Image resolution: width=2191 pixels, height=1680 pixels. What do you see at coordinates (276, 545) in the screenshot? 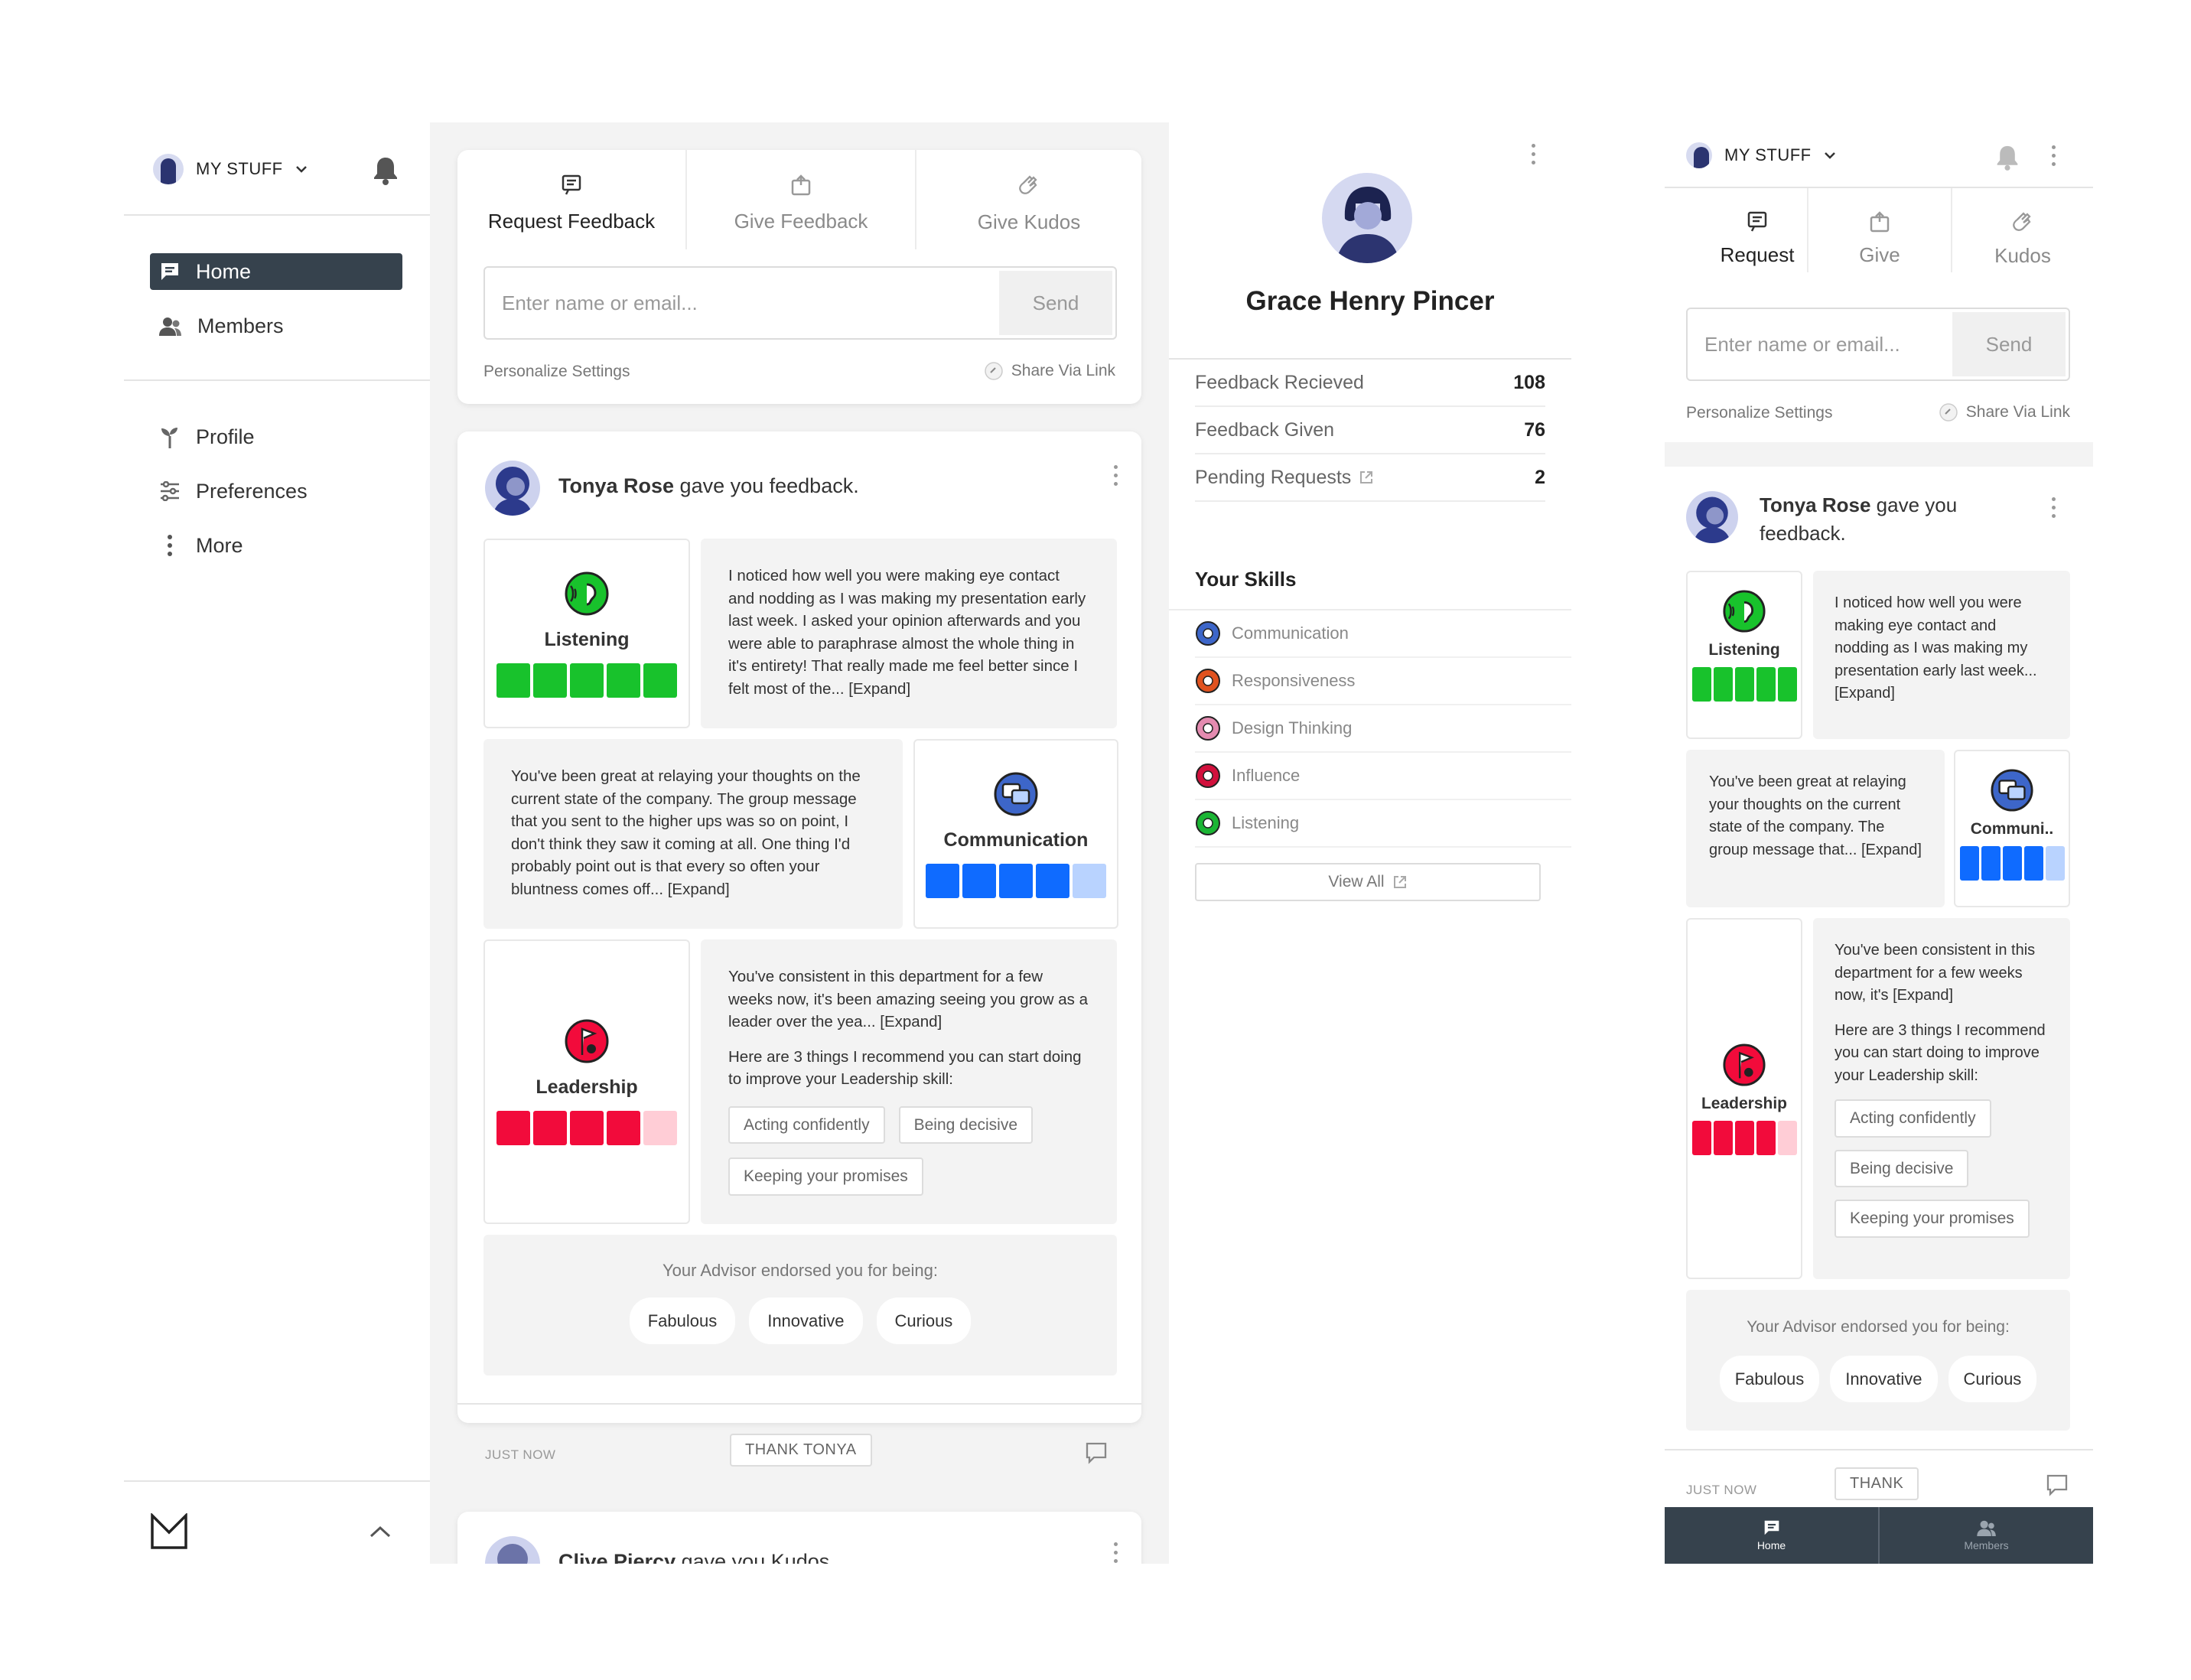
I see `sidebar-item-more: More` at bounding box center [276, 545].